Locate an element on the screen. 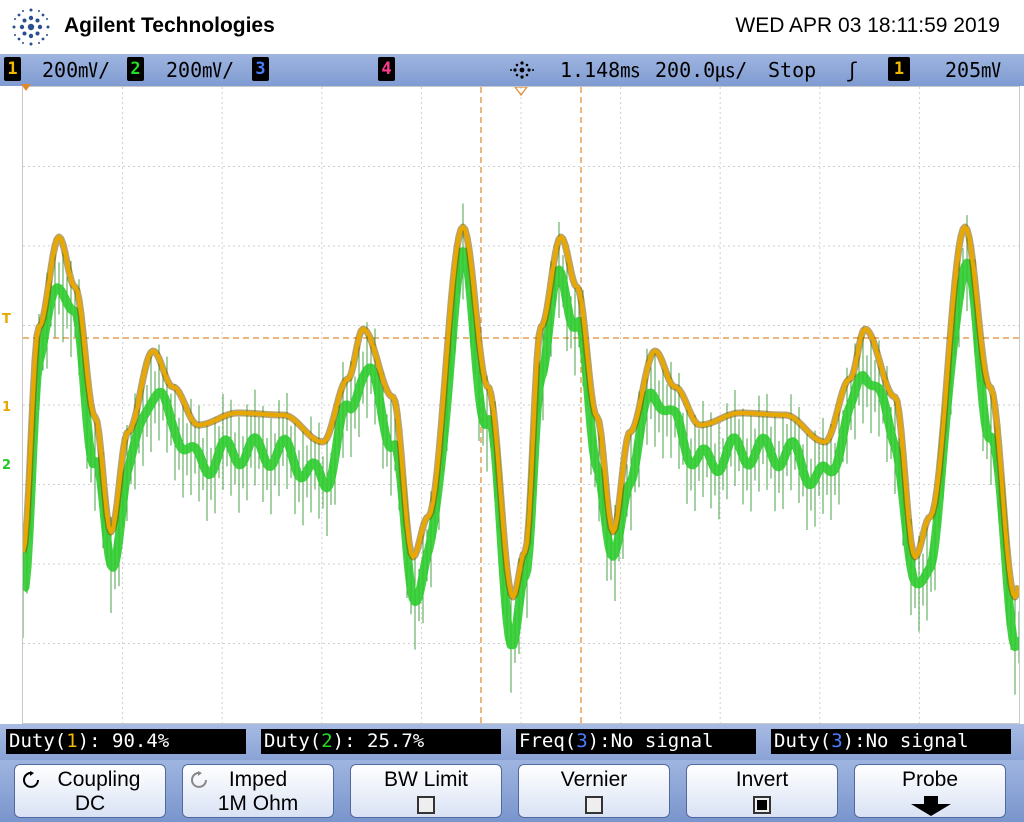 Image resolution: width=1024 pixels, height=822 pixels. measurement-2: Duty(2): 25.7% is located at coordinates (381, 741).